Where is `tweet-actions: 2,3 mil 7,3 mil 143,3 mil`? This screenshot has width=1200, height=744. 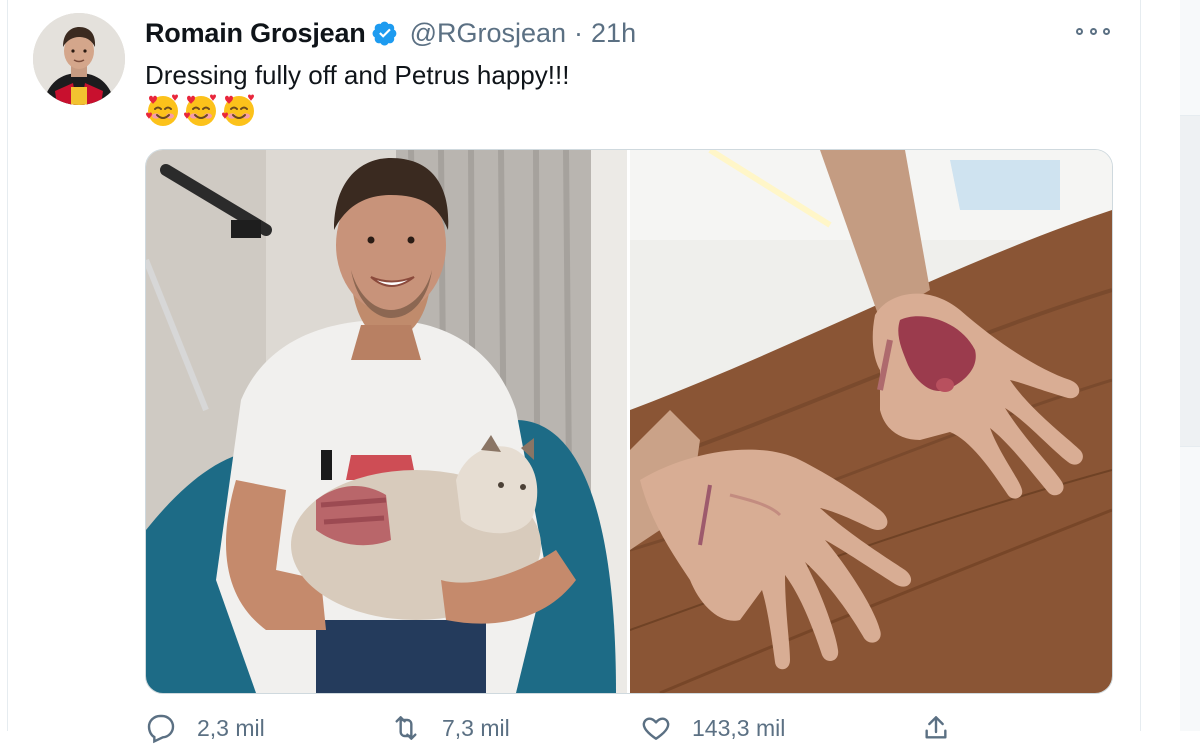 tweet-actions: 2,3 mil 7,3 mil 143,3 mil is located at coordinates (565, 728).